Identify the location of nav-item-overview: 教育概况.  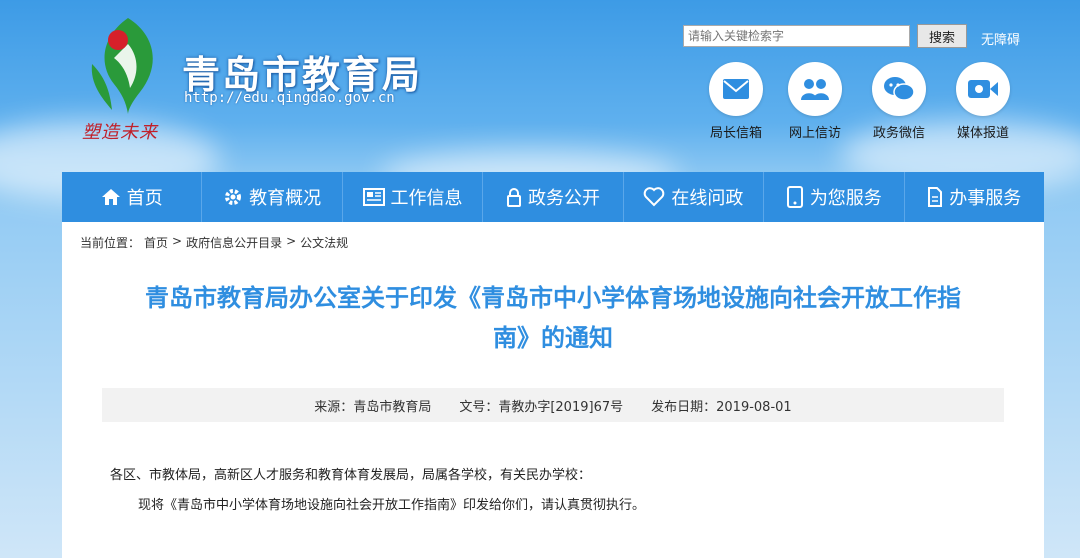
(272, 197).